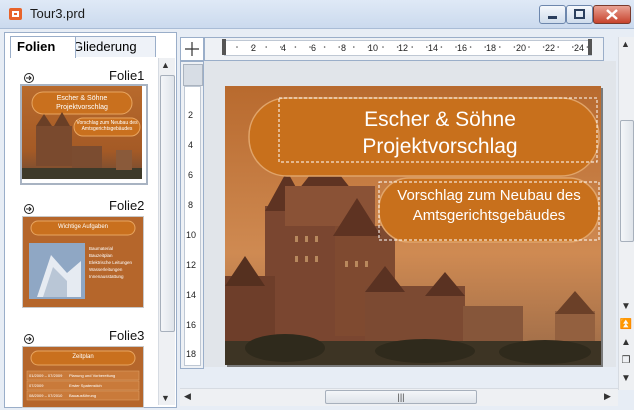 The image size is (634, 410). I want to click on thumb2-bullet: Innenausstattung, so click(106, 276).